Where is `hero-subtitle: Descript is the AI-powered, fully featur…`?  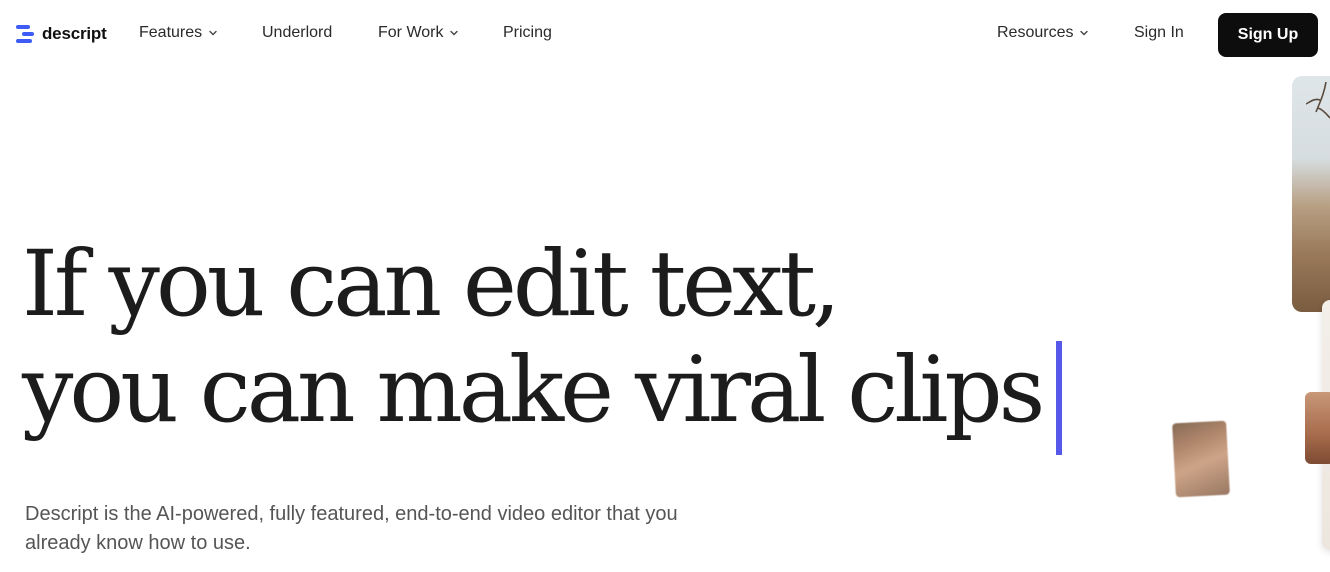 hero-subtitle: Descript is the AI-powered, fully featur… is located at coordinates (351, 528).